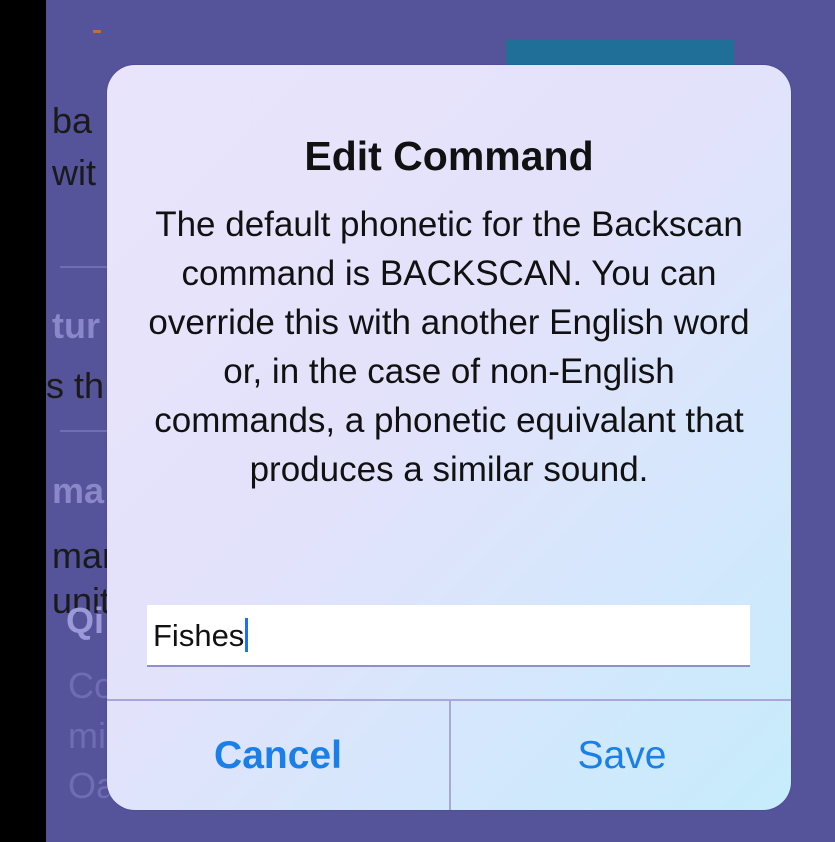  I want to click on background-text: ba, so click(72, 120).